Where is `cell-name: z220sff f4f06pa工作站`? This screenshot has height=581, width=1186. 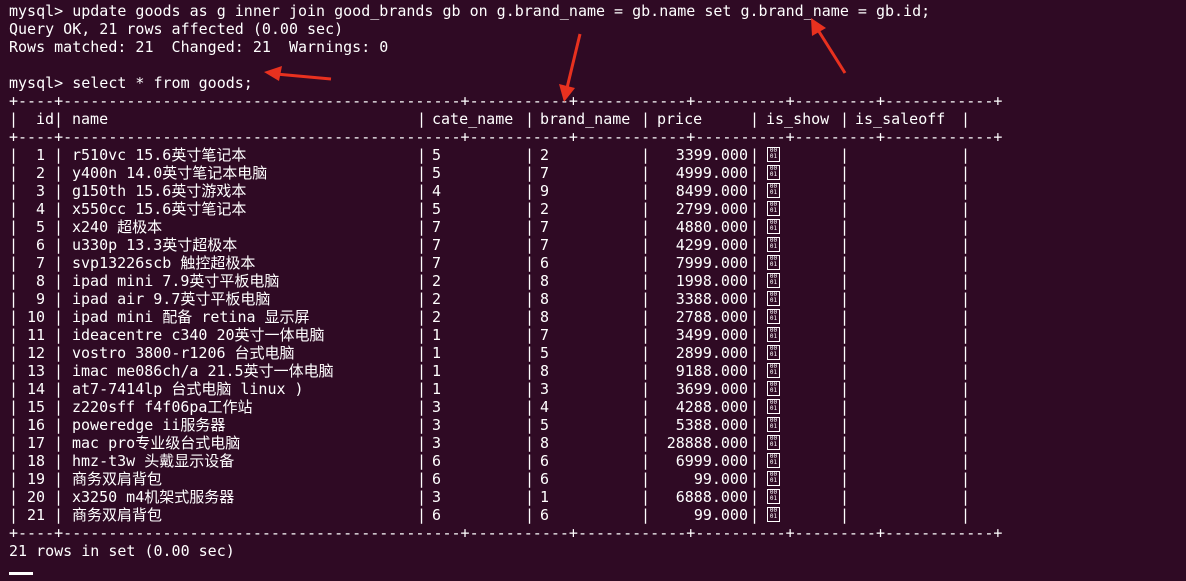
cell-name: z220sff f4f06pa工作站 is located at coordinates (162, 407).